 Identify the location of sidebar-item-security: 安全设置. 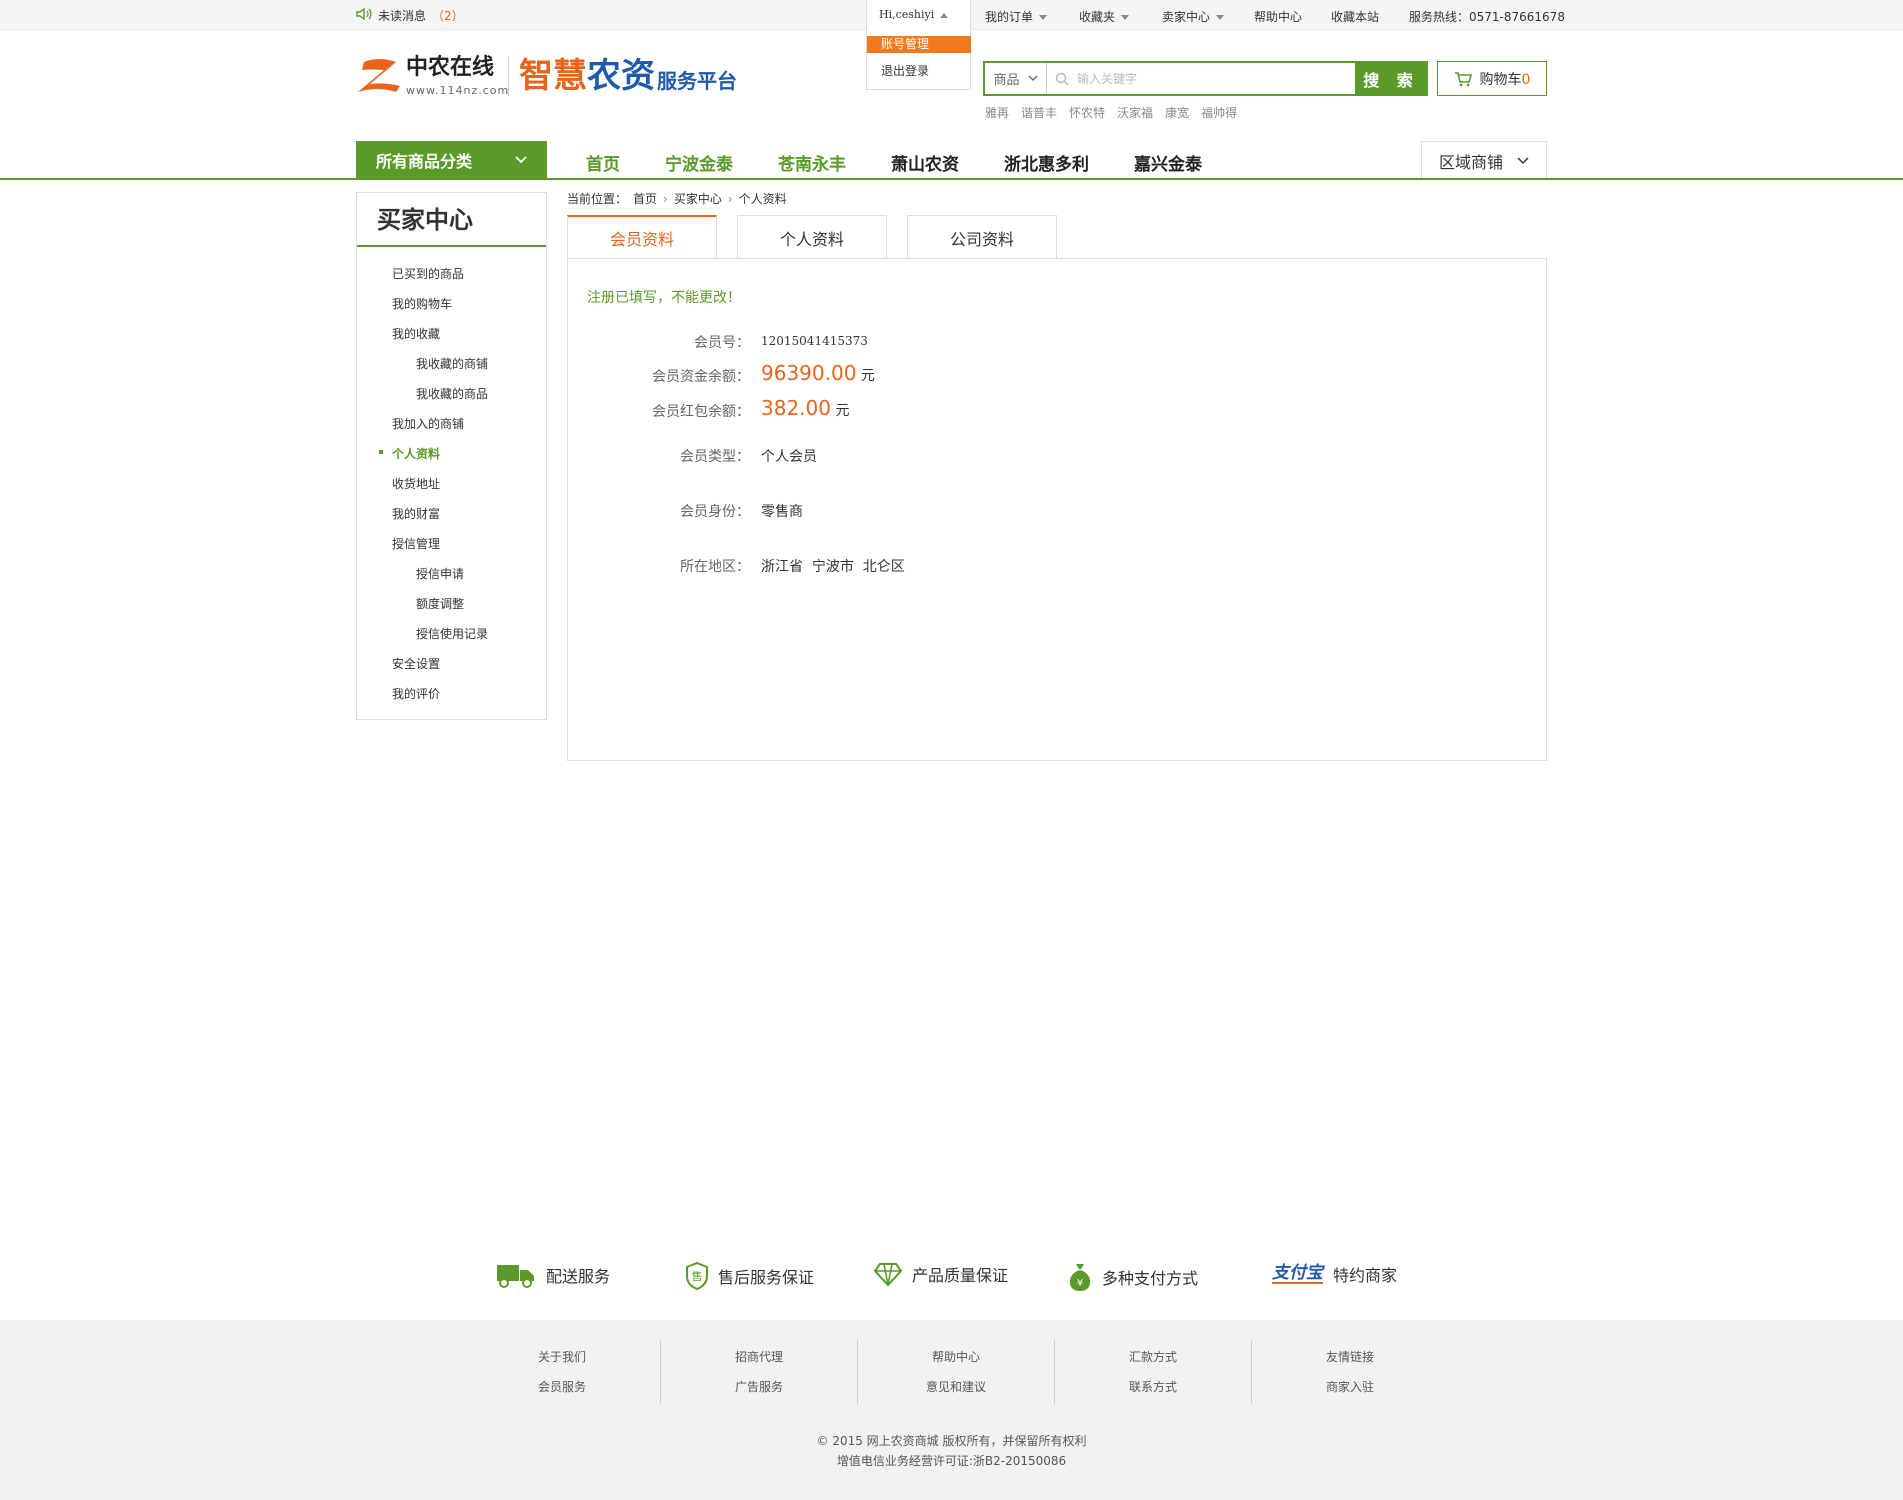
(416, 663).